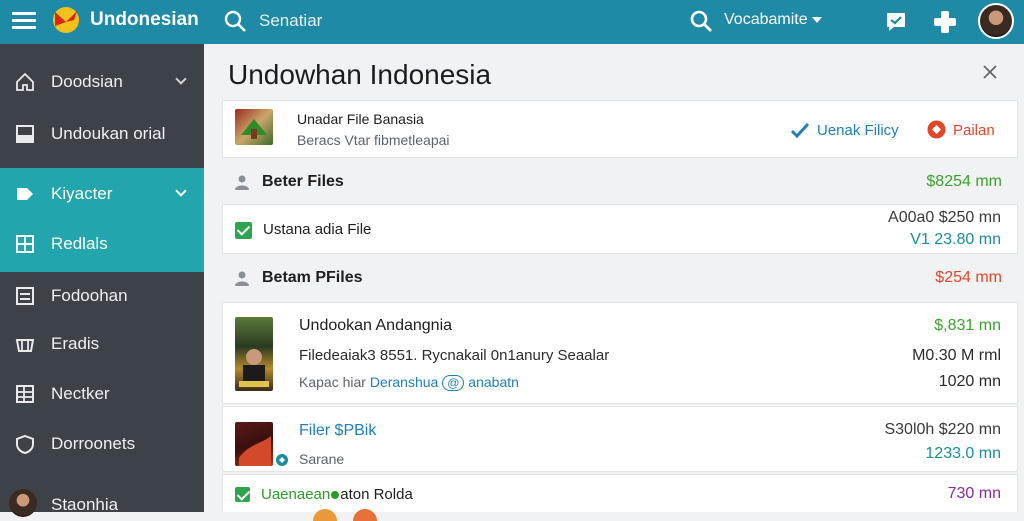 The width and height of the screenshot is (1024, 521). I want to click on status-icon, so click(282, 460).